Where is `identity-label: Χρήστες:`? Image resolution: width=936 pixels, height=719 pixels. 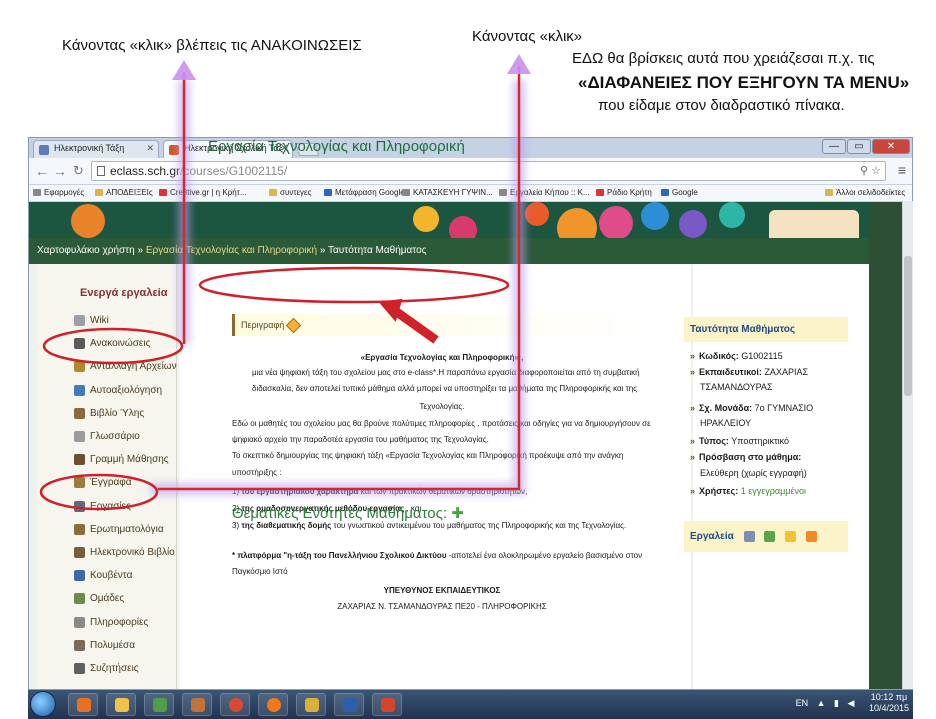
identity-label: Χρήστες: is located at coordinates (719, 491).